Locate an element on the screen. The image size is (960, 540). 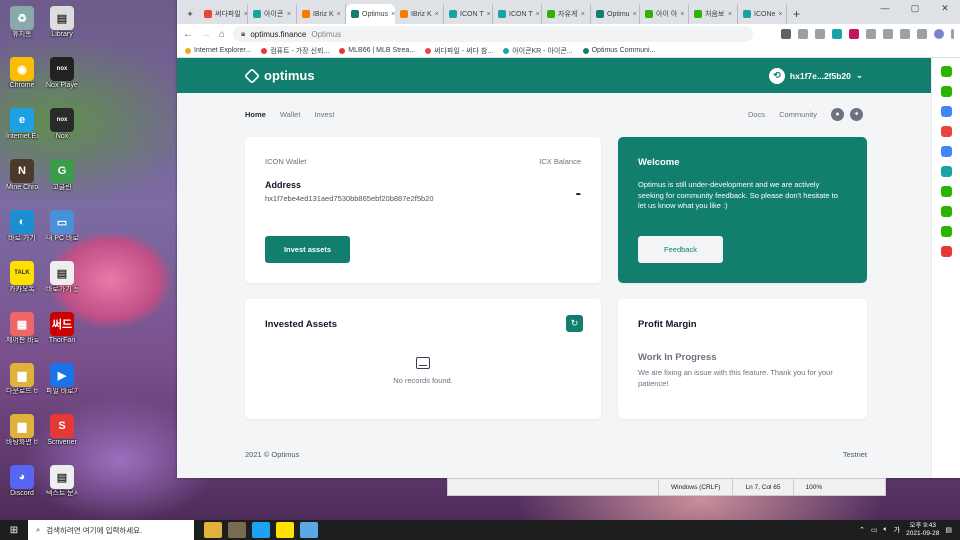
nav-docs: Docs is located at coordinates (756, 114).